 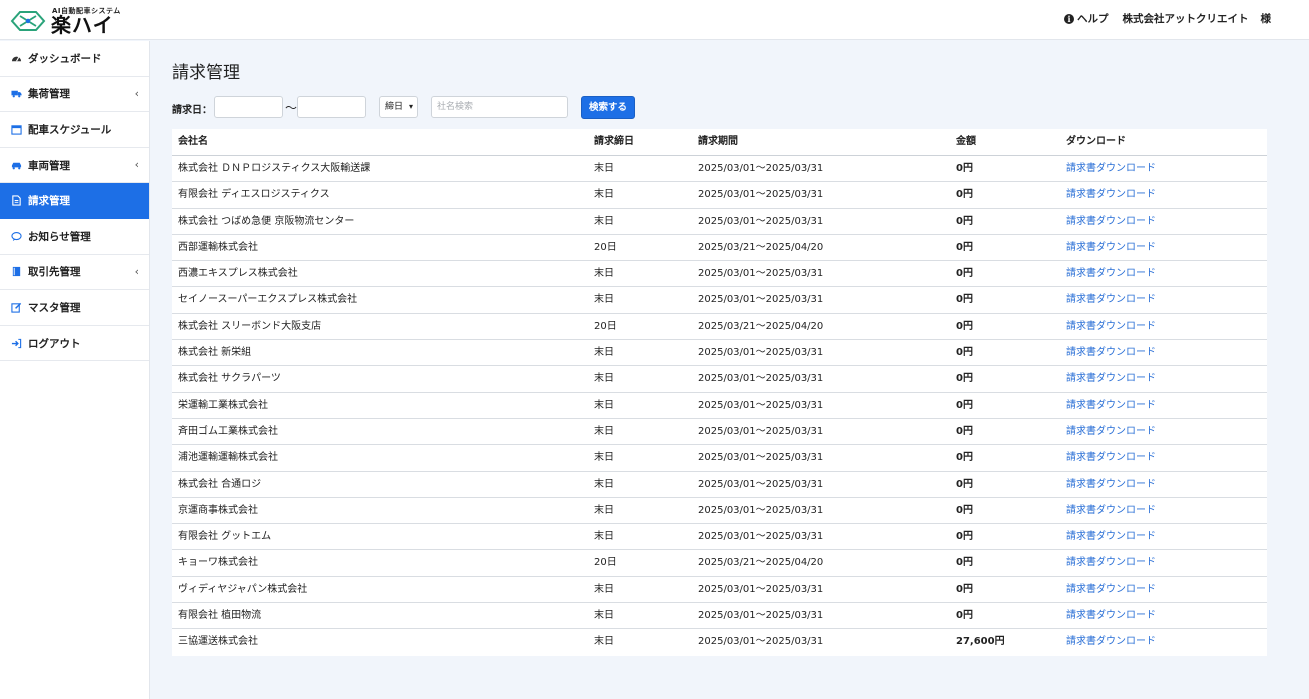 What do you see at coordinates (719, 142) in the screenshot?
I see `table-header-row: 会社名 請求締日 請求期間 金額 ダウンロード` at bounding box center [719, 142].